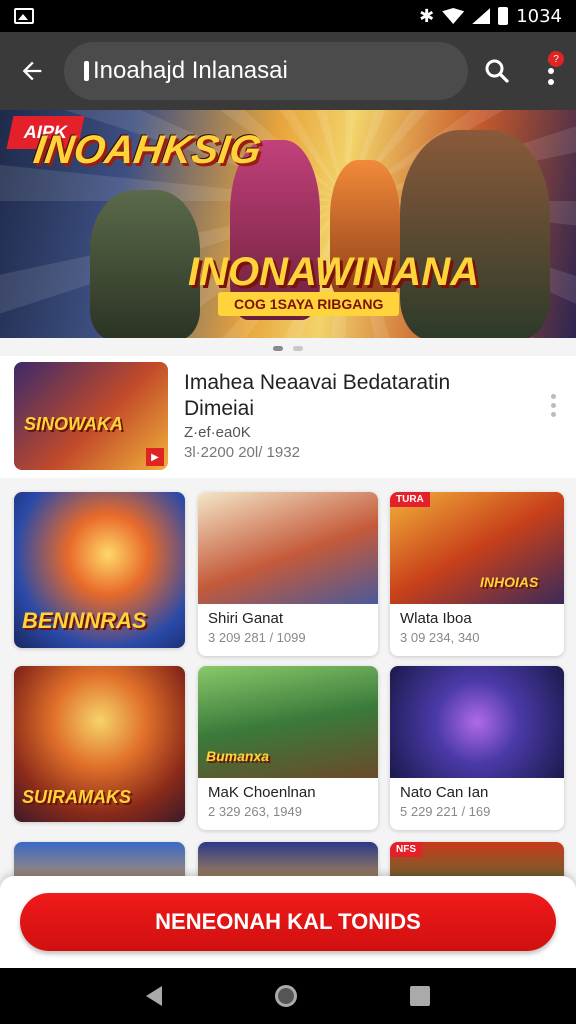  What do you see at coordinates (24, 16) in the screenshot?
I see `image-icon` at bounding box center [24, 16].